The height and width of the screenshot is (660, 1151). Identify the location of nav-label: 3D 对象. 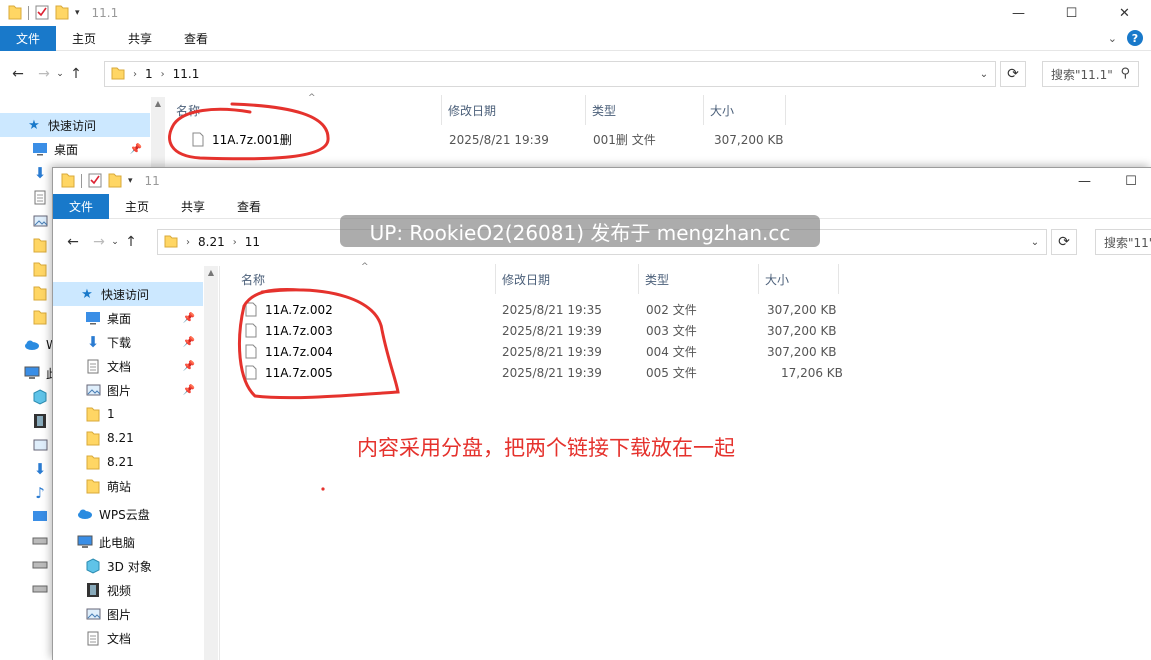
(129, 566).